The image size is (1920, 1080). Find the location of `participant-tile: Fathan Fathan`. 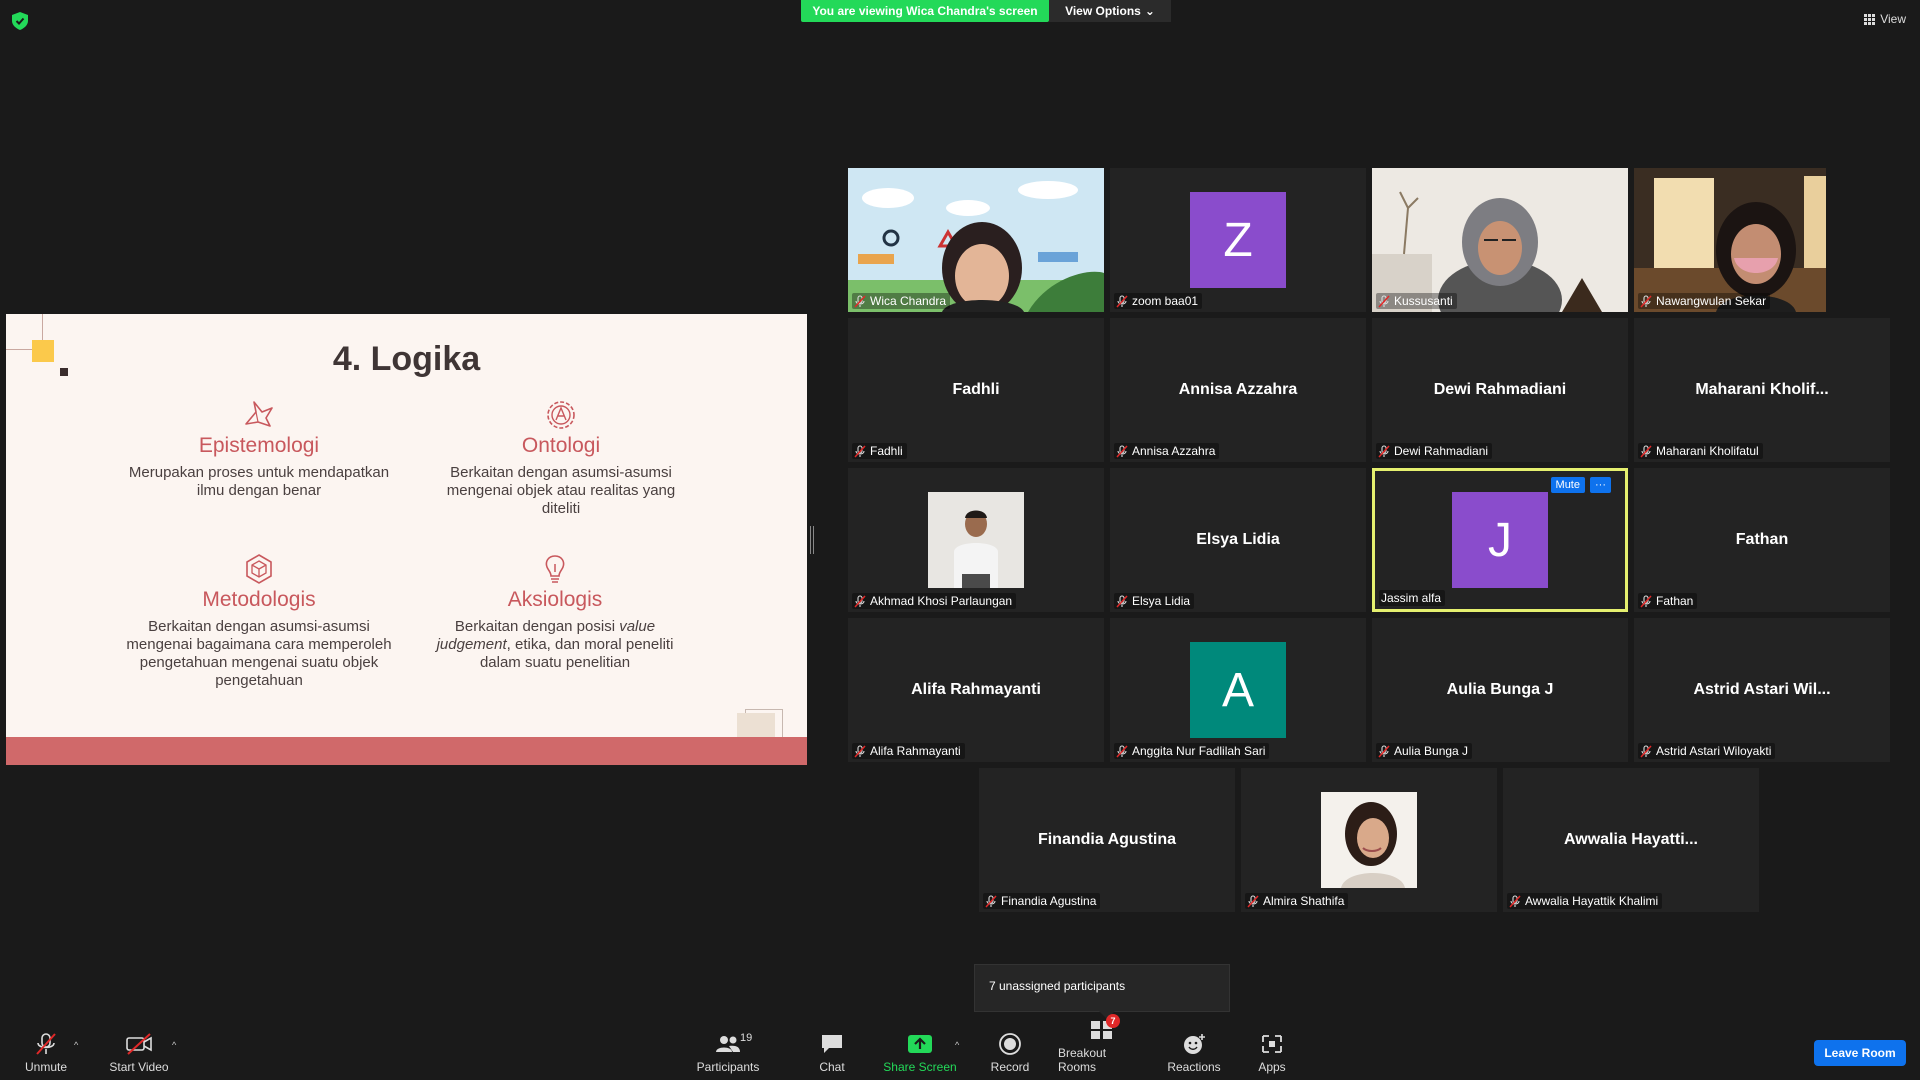

participant-tile: Fathan Fathan is located at coordinates (1762, 540).